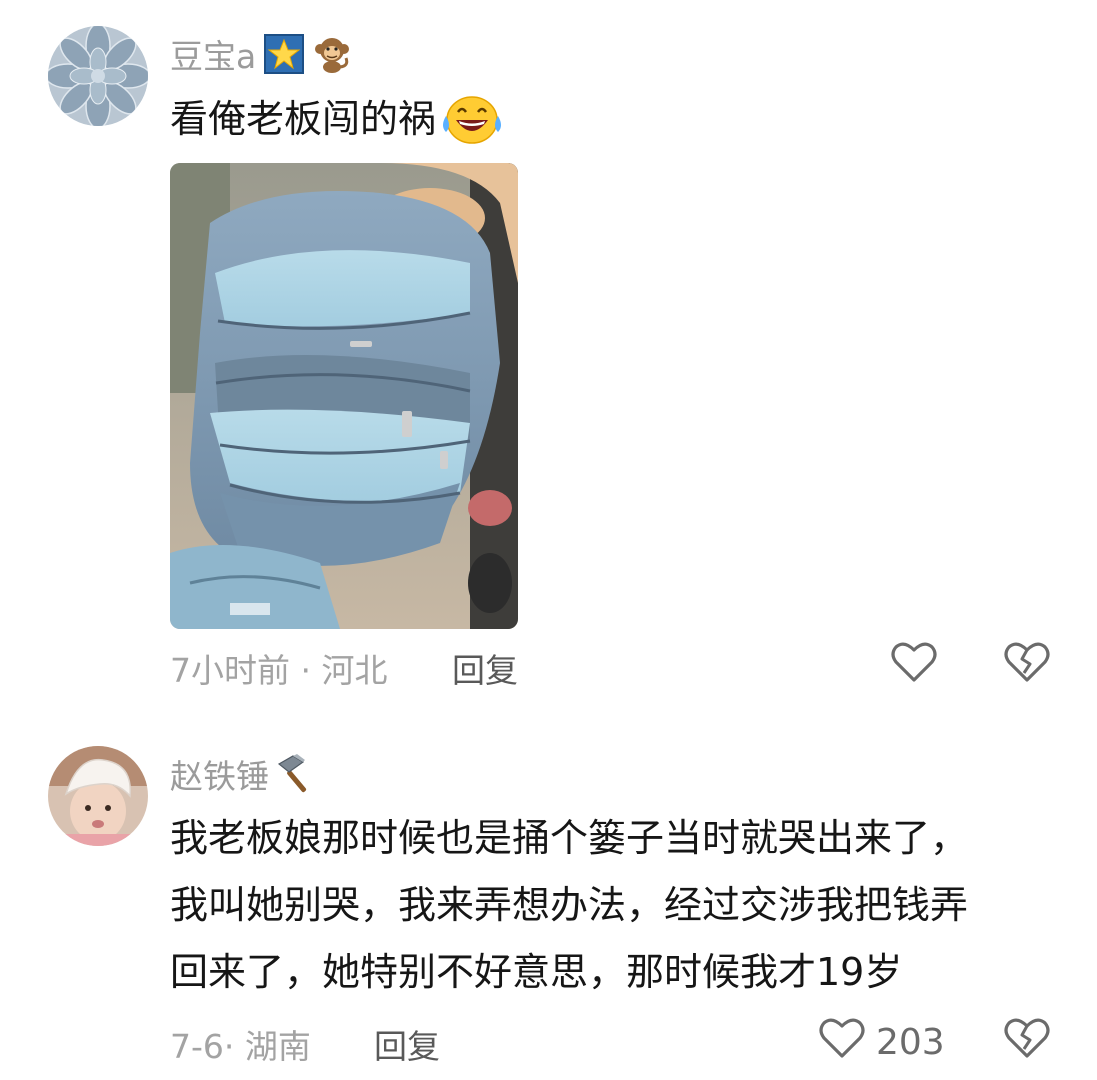  I want to click on comment-text: 看俺老板闯的祸, so click(337, 119).